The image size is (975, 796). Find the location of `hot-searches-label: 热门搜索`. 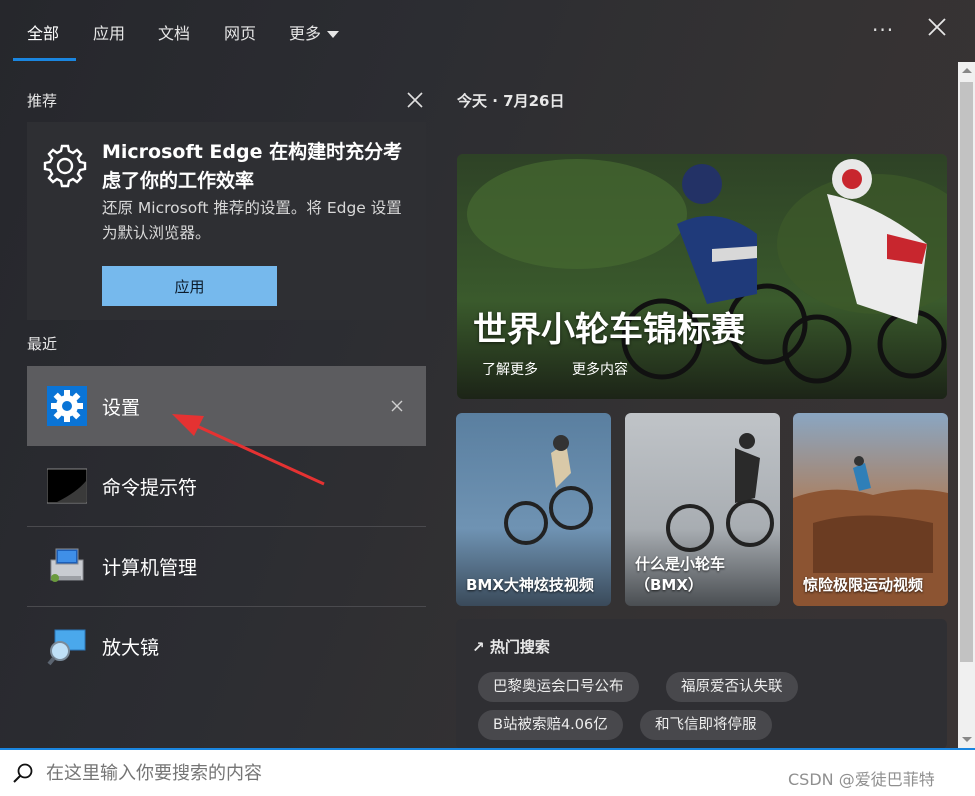

hot-searches-label: 热门搜索 is located at coordinates (519, 647).